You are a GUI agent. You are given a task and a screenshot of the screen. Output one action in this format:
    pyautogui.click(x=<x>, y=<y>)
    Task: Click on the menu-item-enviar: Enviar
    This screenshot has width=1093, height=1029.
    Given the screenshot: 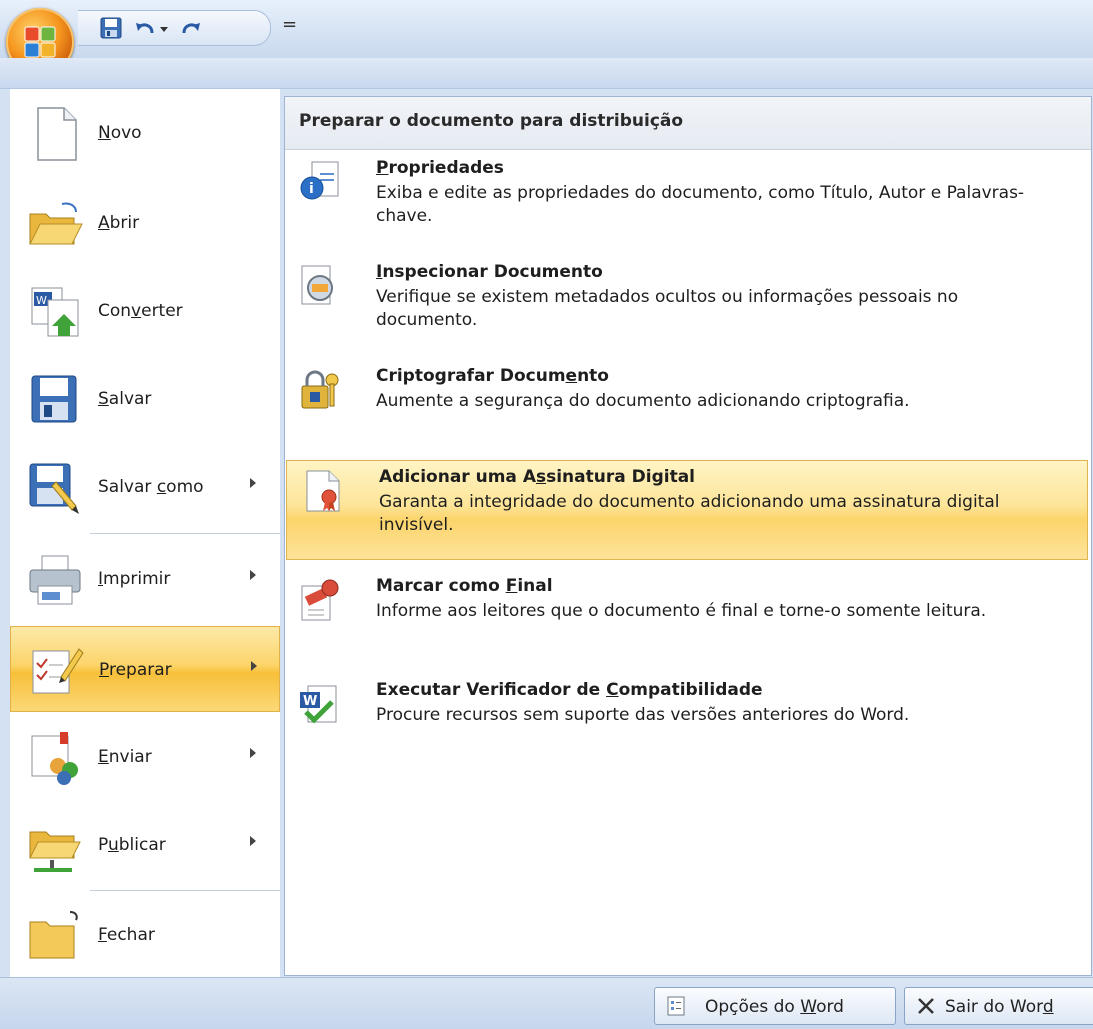 What is the action you would take?
    pyautogui.click(x=145, y=757)
    